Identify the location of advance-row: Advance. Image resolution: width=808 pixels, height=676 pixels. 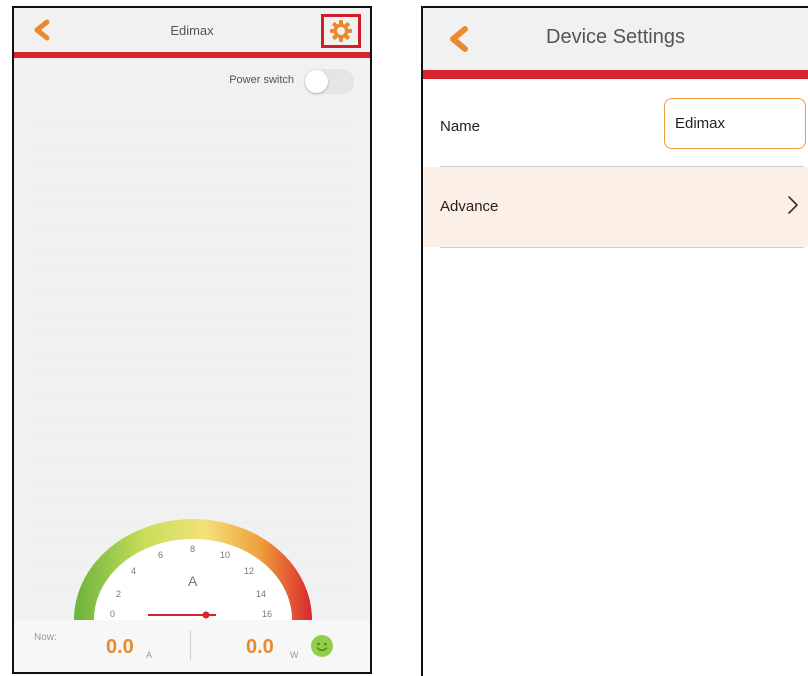
(615, 207).